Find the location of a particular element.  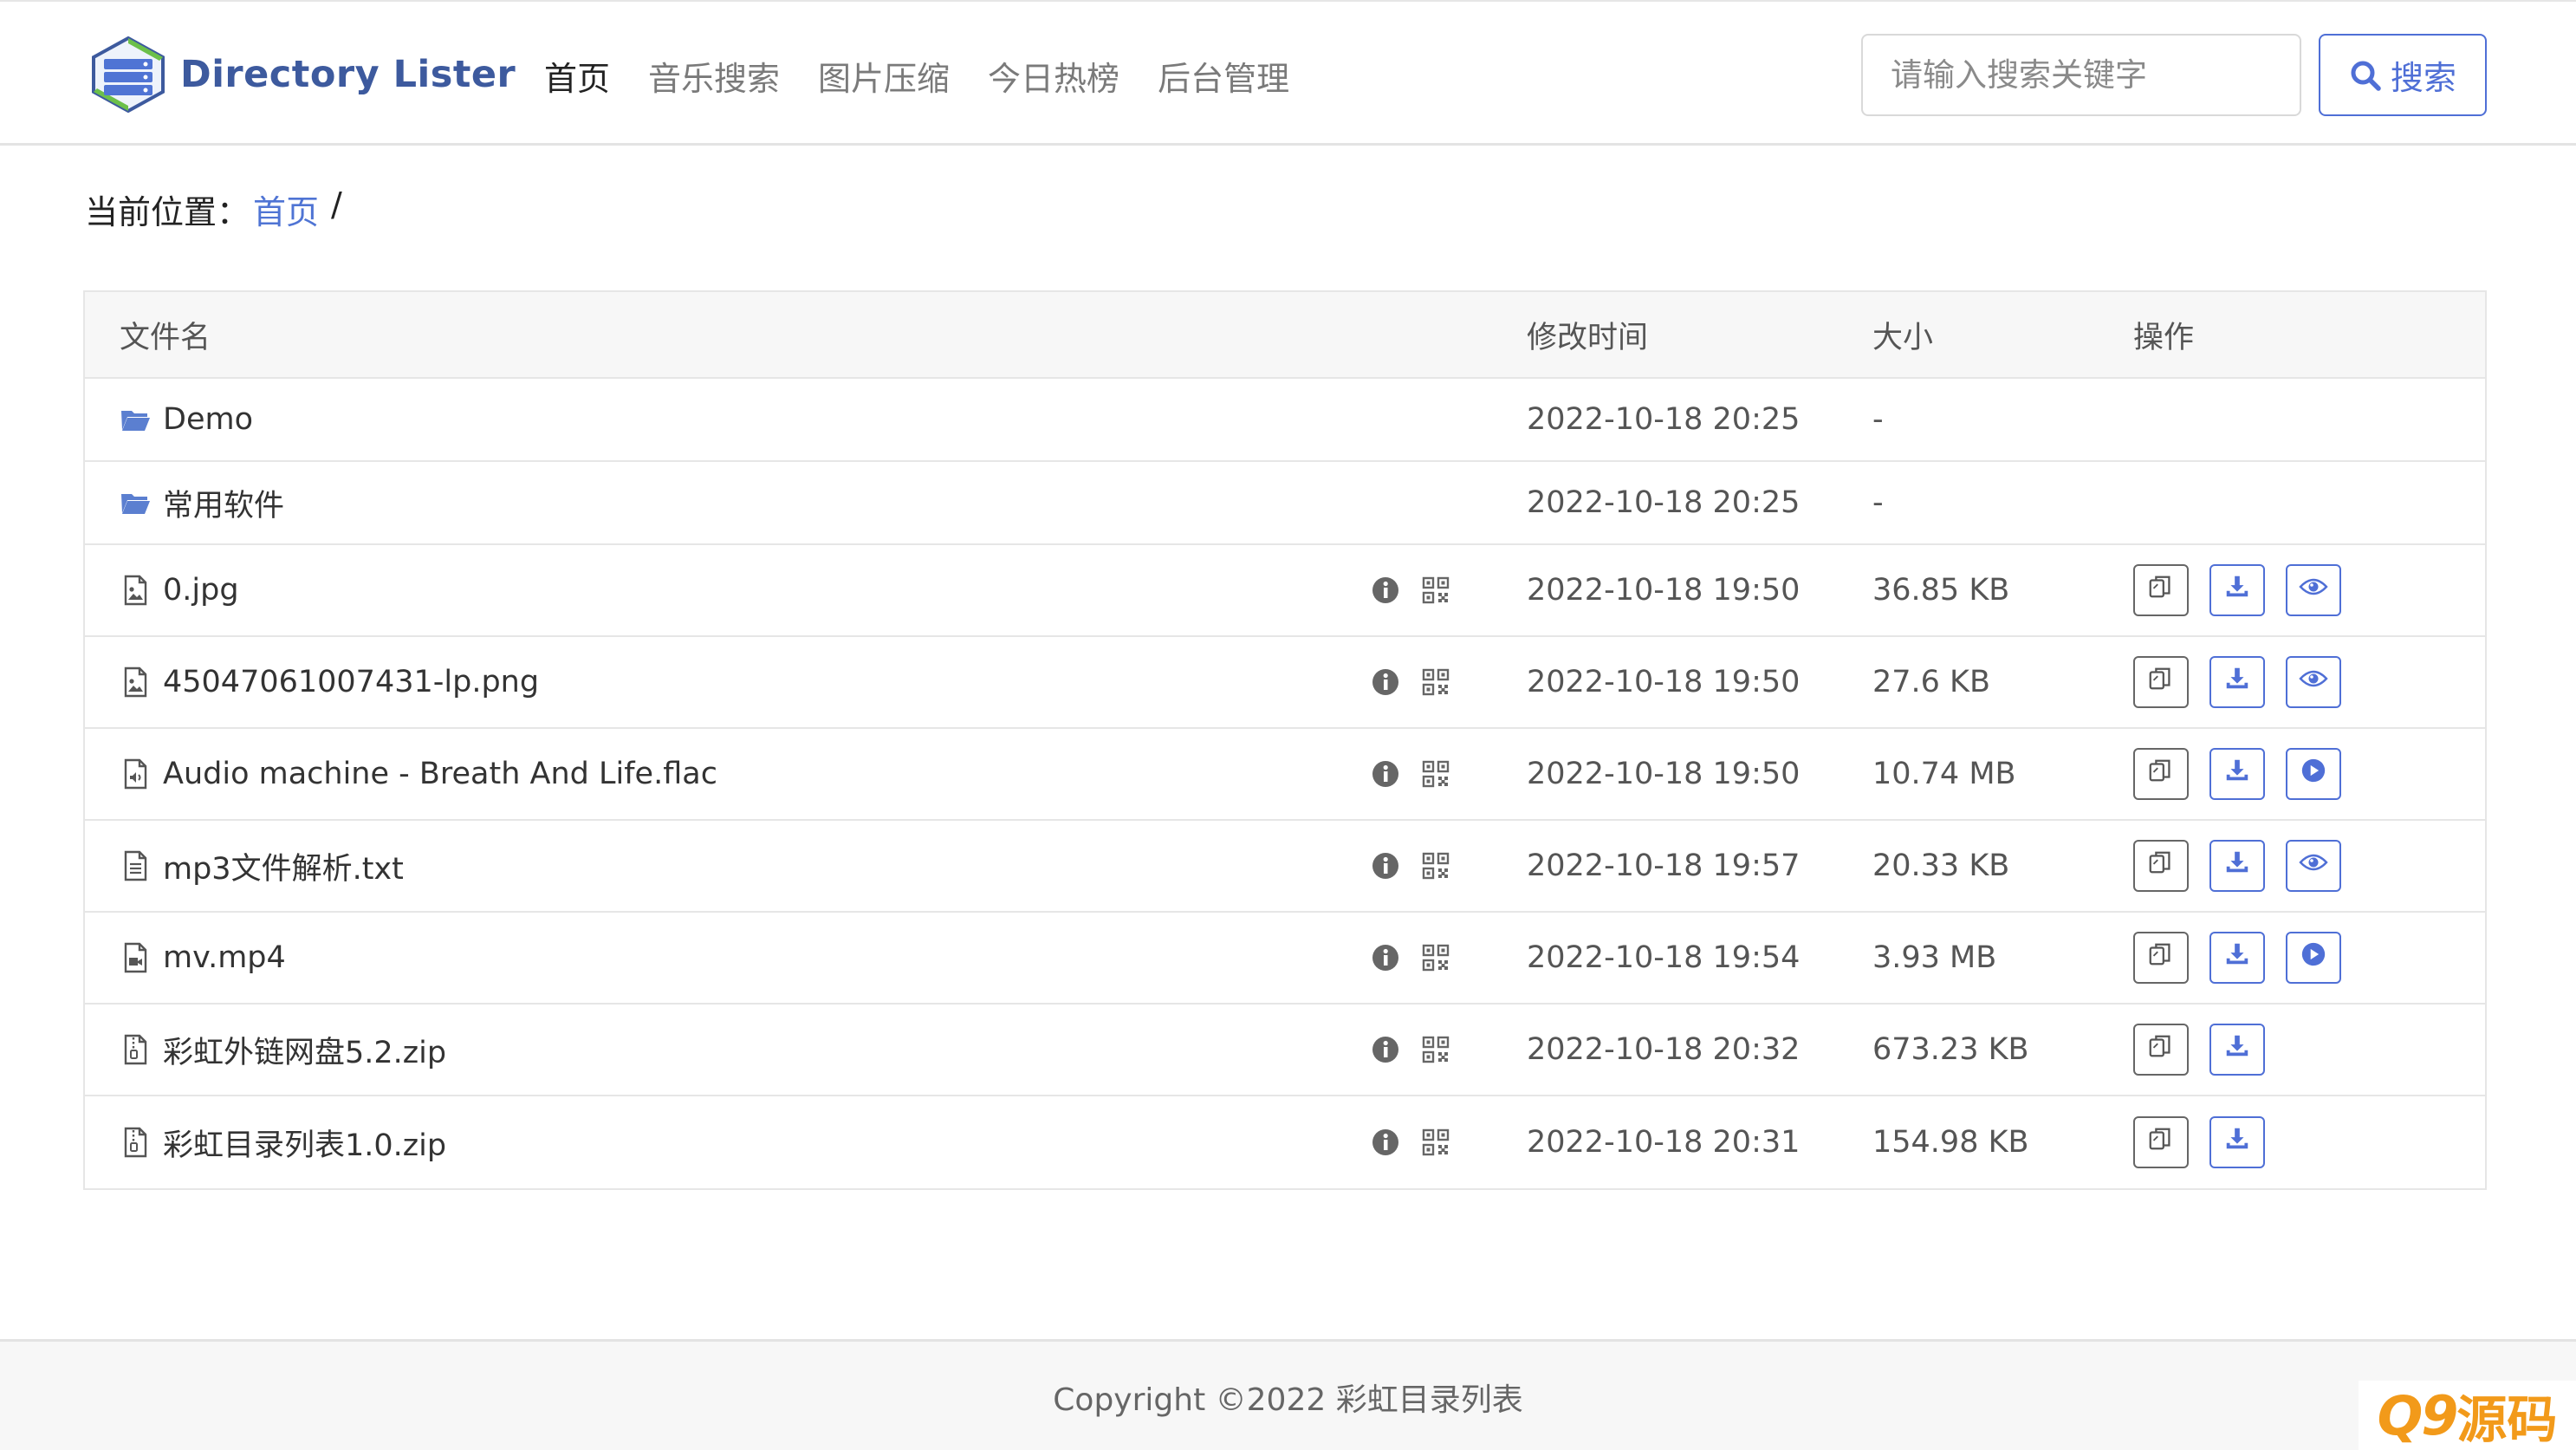

file-size: 36.85 KB is located at coordinates (1941, 590).